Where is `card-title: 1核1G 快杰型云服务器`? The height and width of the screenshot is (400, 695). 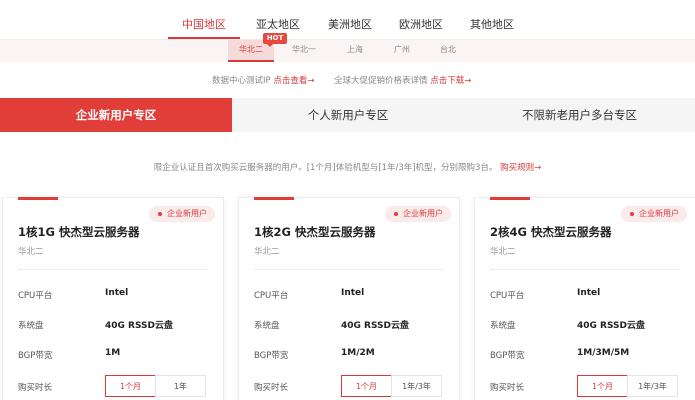 card-title: 1核1G 快杰型云服务器 is located at coordinates (79, 232).